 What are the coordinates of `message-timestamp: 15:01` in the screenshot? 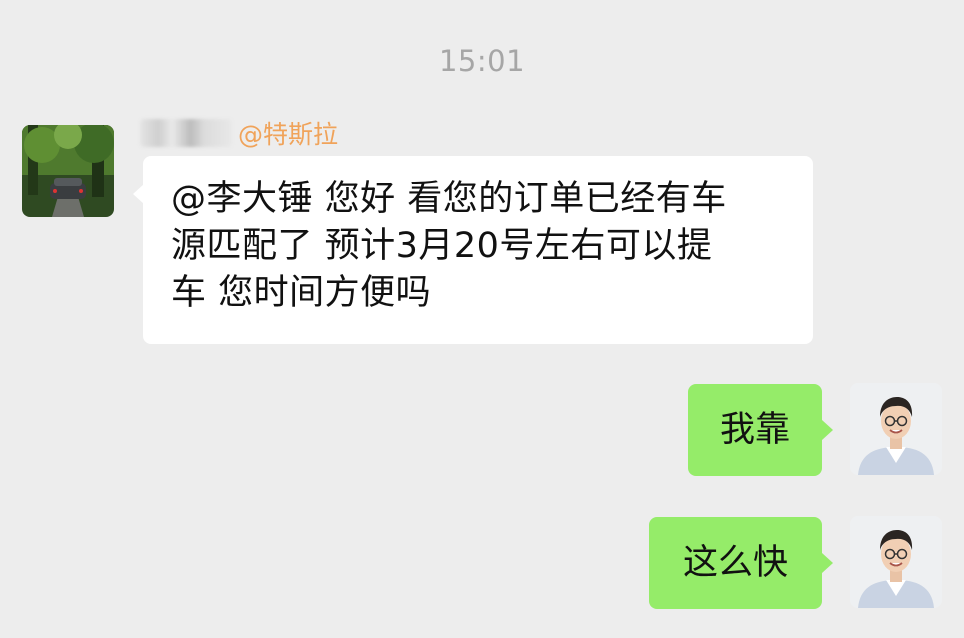 It's located at (482, 61).